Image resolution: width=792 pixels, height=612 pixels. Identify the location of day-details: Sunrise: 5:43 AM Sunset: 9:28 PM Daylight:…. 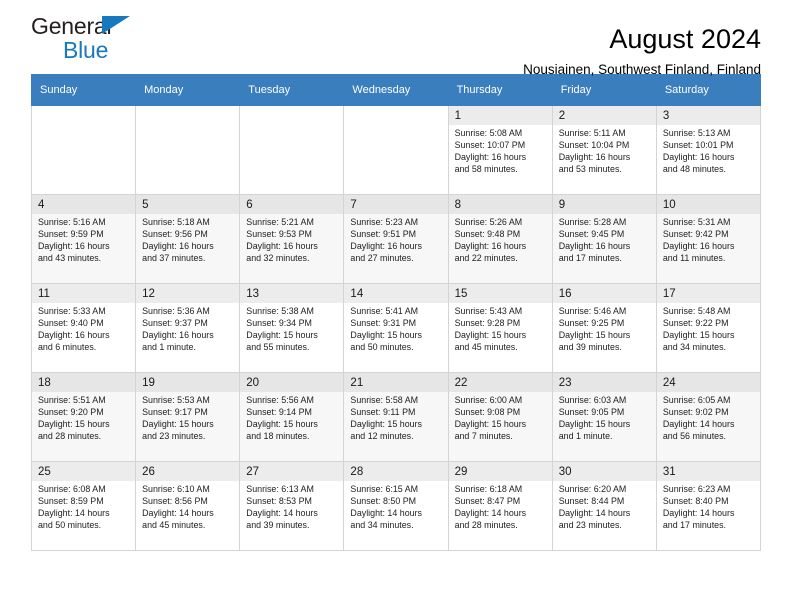
(500, 328).